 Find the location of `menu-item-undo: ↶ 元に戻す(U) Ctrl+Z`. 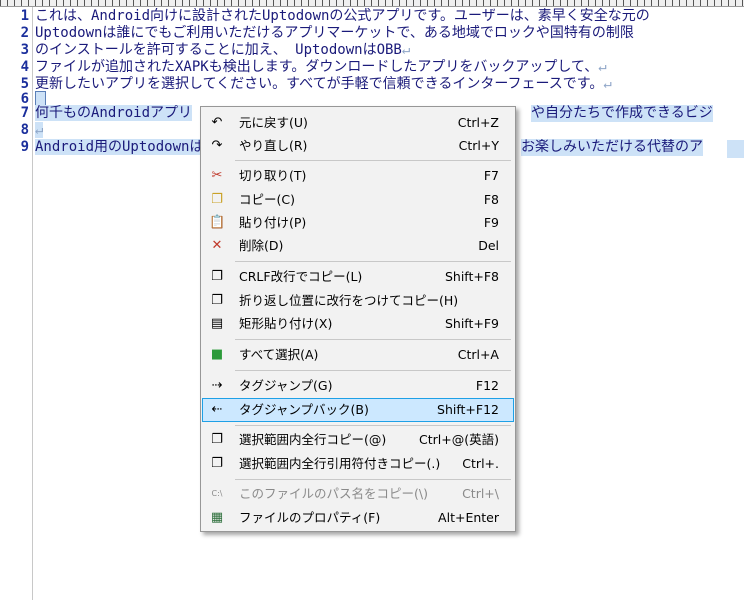

menu-item-undo: ↶ 元に戻す(U) Ctrl+Z is located at coordinates (358, 123).